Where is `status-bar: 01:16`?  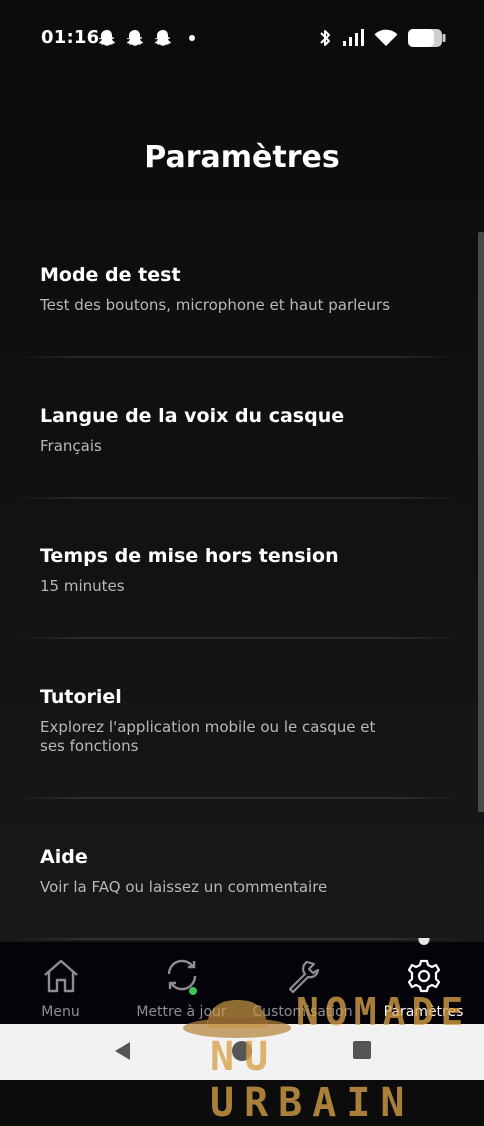 status-bar: 01:16 is located at coordinates (242, 40).